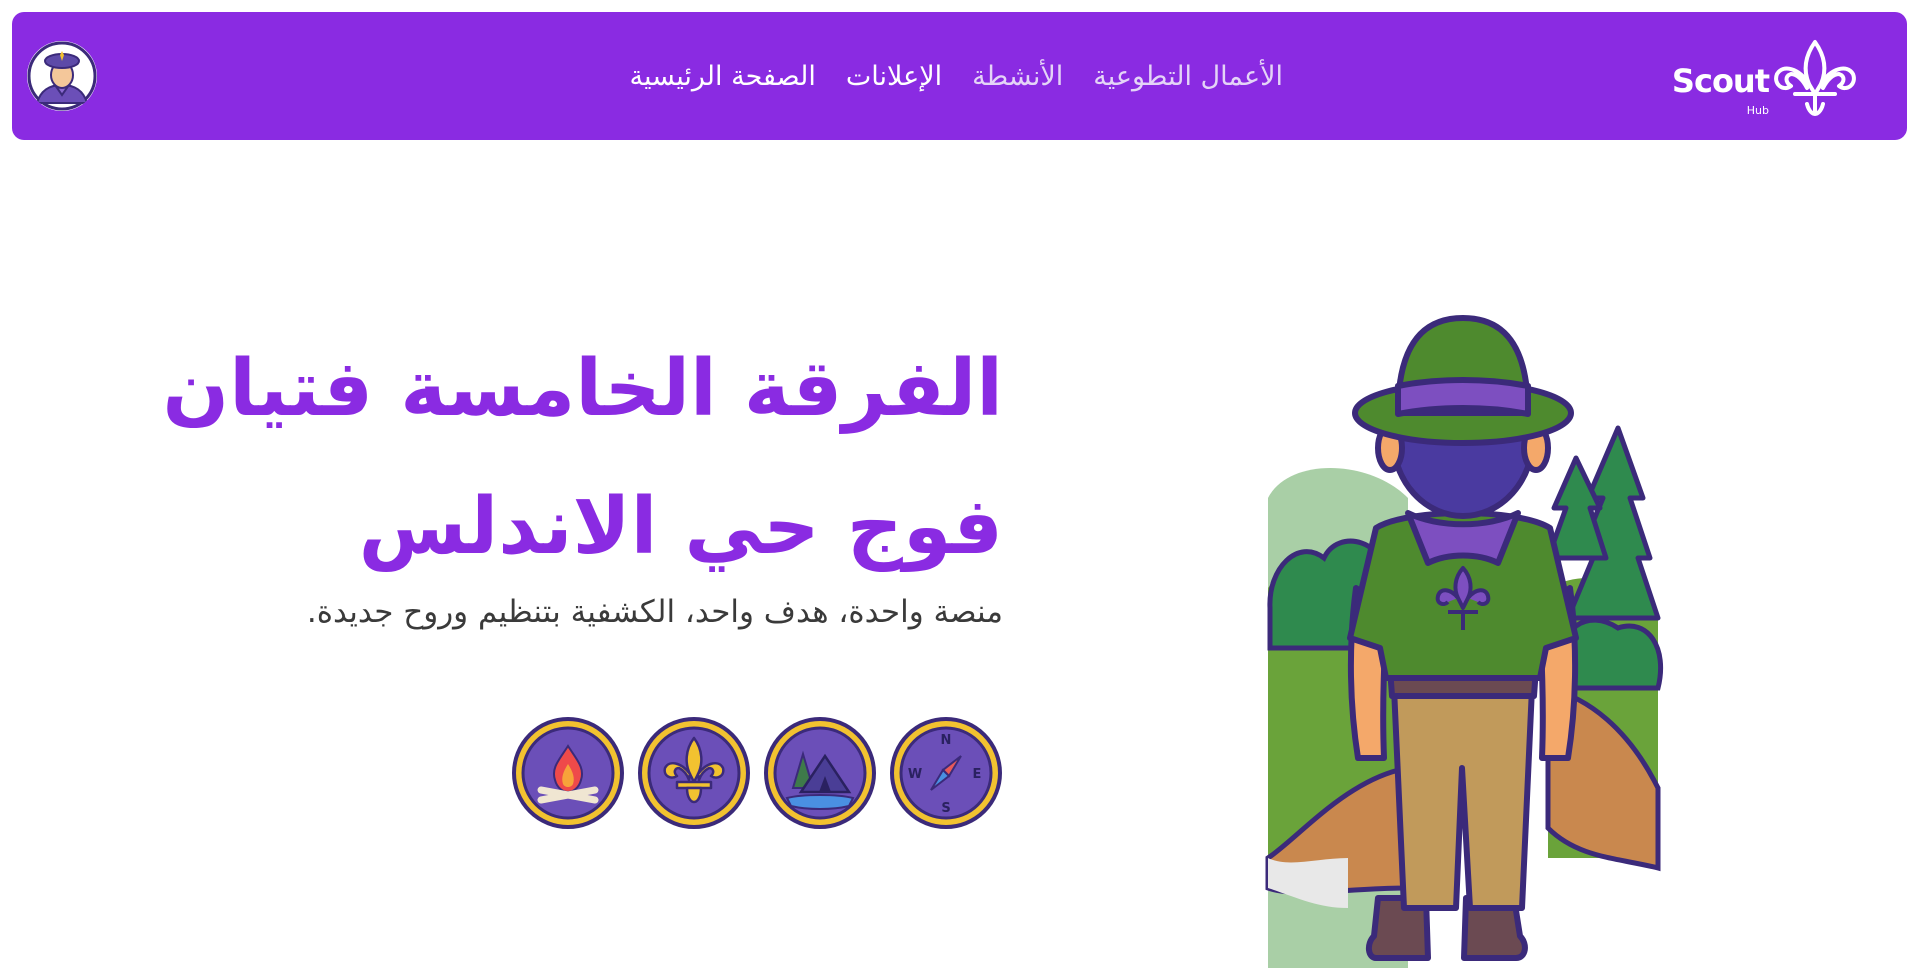 This screenshot has height=977, width=1918. What do you see at coordinates (553, 458) in the screenshot?
I see `hero-title: الفرقة الخامسة فتيان فوج حي الاندلس` at bounding box center [553, 458].